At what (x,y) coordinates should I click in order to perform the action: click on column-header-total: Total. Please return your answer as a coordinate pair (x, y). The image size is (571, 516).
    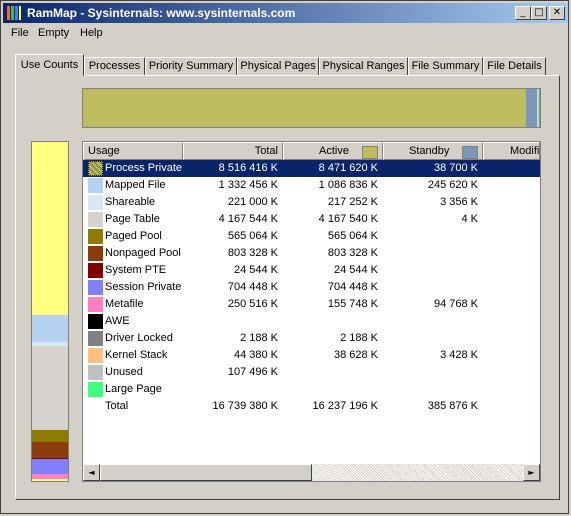
    Looking at the image, I should click on (233, 151).